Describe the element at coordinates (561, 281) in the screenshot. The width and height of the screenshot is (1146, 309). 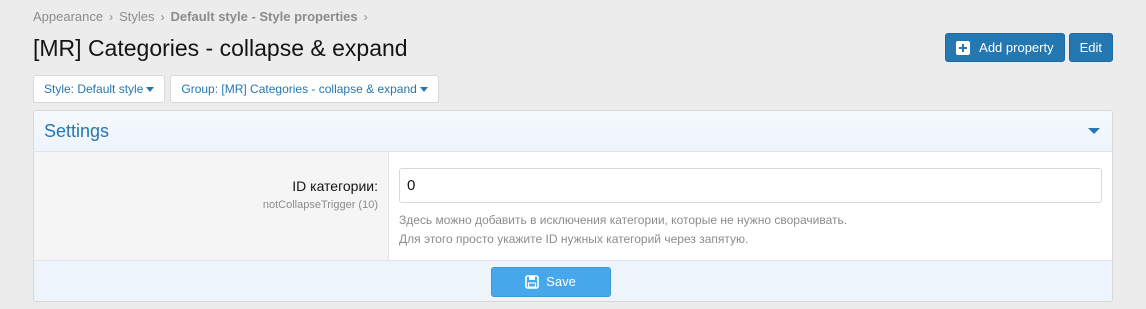
I see `save-label: Save` at that location.